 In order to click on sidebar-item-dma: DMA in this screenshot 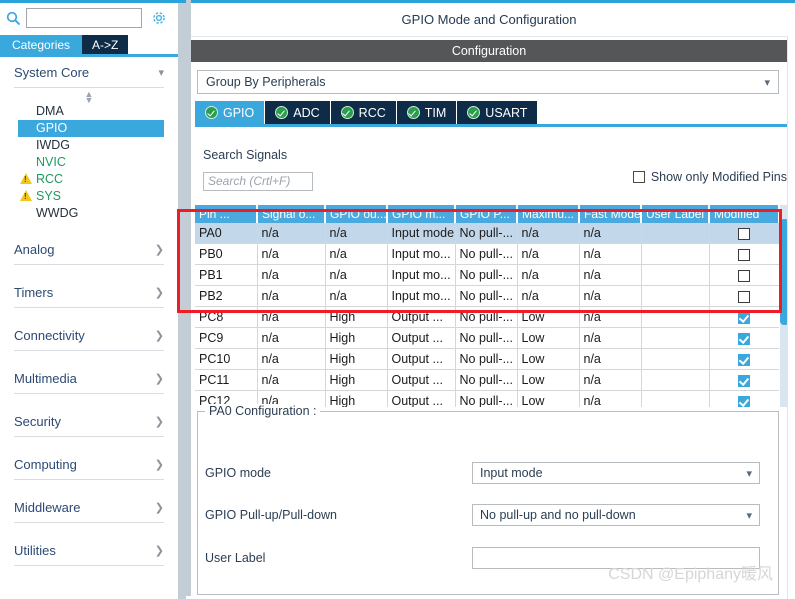, I will do `click(89, 111)`.